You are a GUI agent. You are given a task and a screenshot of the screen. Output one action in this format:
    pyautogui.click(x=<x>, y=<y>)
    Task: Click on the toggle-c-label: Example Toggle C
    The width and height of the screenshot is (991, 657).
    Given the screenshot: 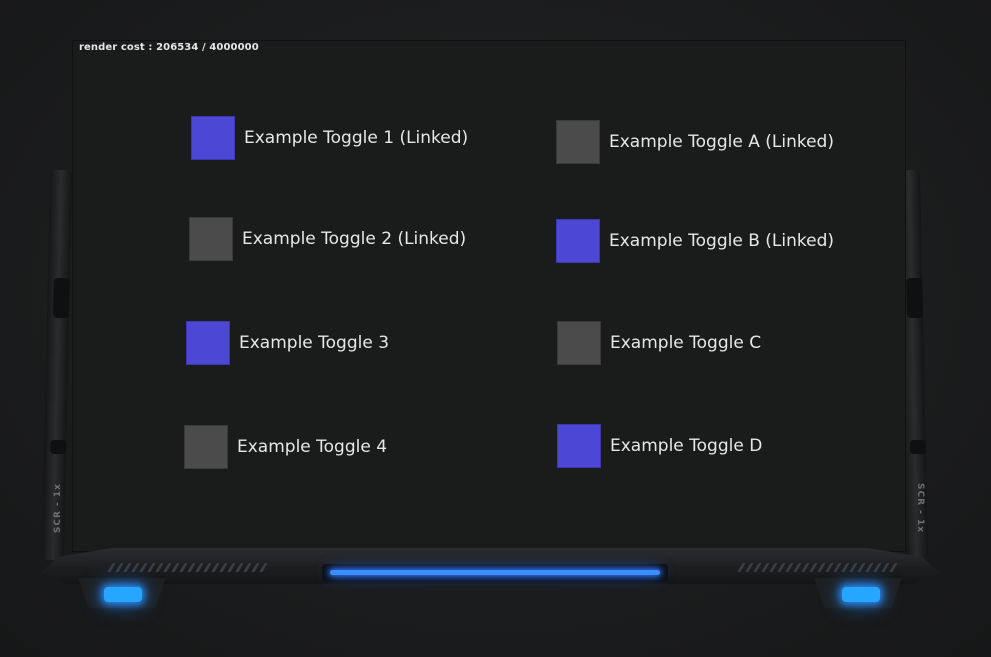 What is the action you would take?
    pyautogui.click(x=686, y=343)
    